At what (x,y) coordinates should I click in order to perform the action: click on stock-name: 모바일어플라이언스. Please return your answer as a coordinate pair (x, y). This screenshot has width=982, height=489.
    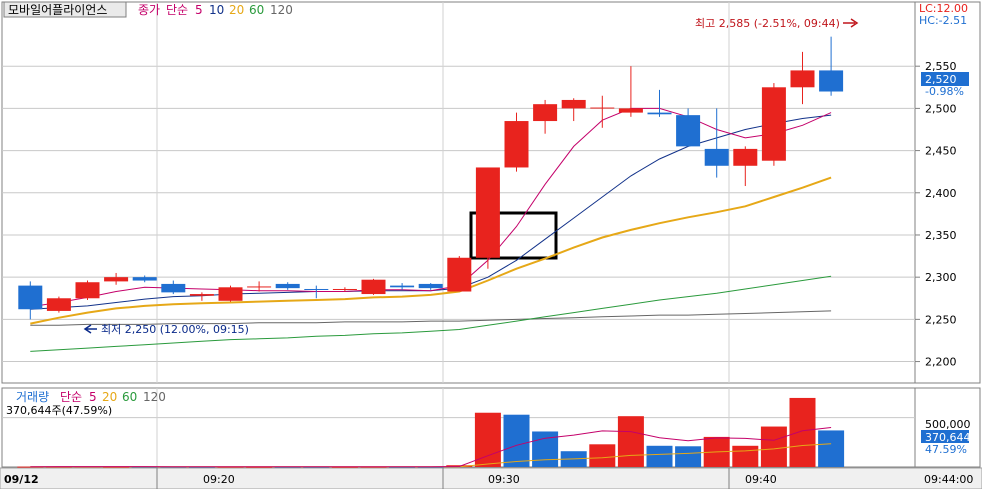
    Looking at the image, I should click on (57, 10).